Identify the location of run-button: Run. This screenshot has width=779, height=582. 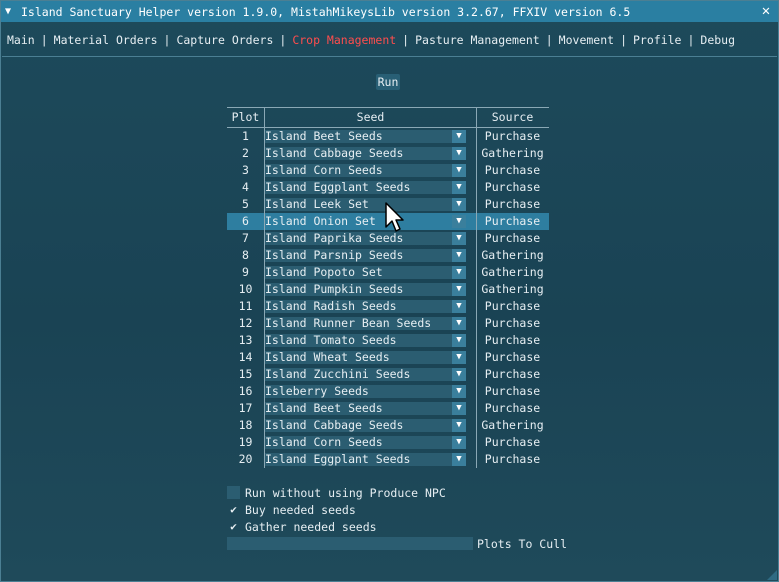
(388, 82).